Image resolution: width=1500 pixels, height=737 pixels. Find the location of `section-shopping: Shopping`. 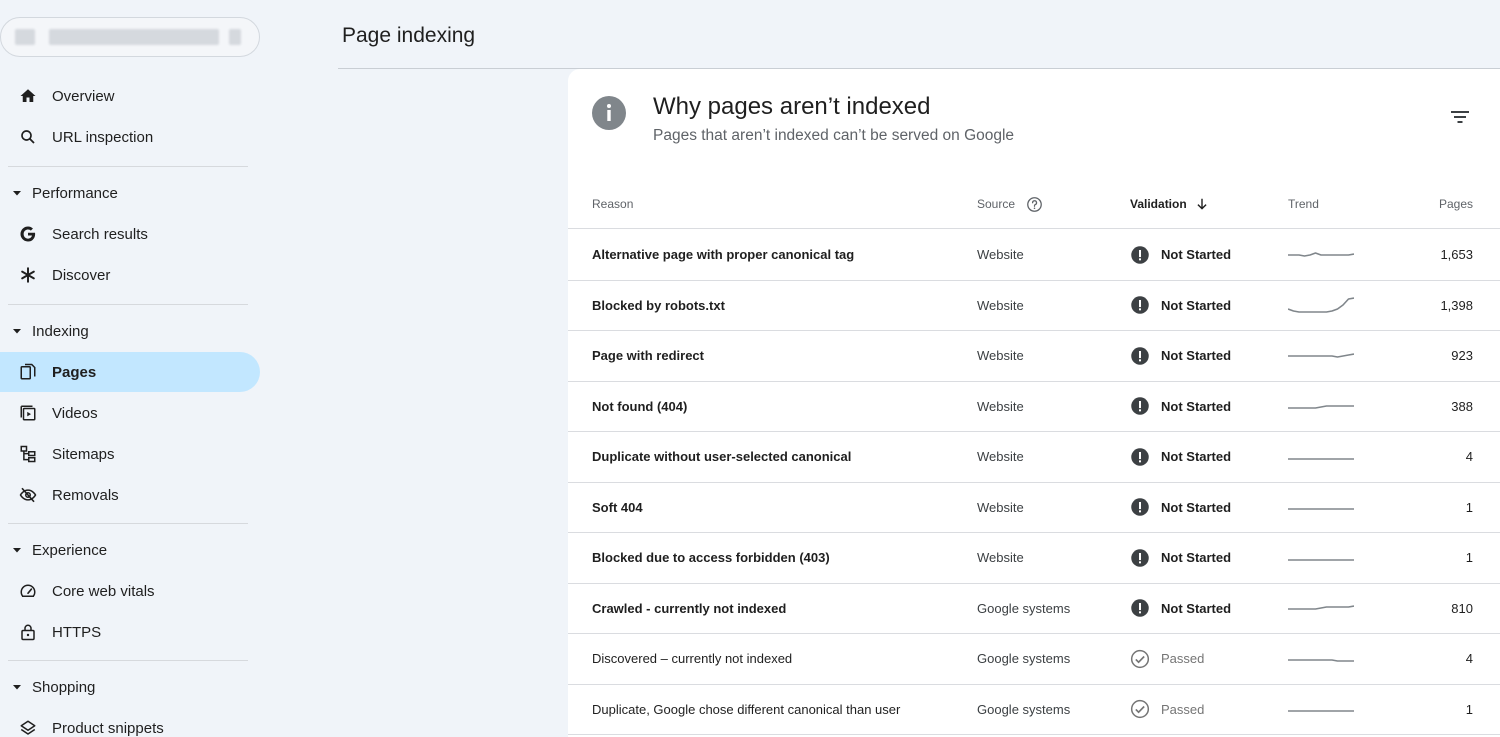

section-shopping: Shopping is located at coordinates (130, 687).